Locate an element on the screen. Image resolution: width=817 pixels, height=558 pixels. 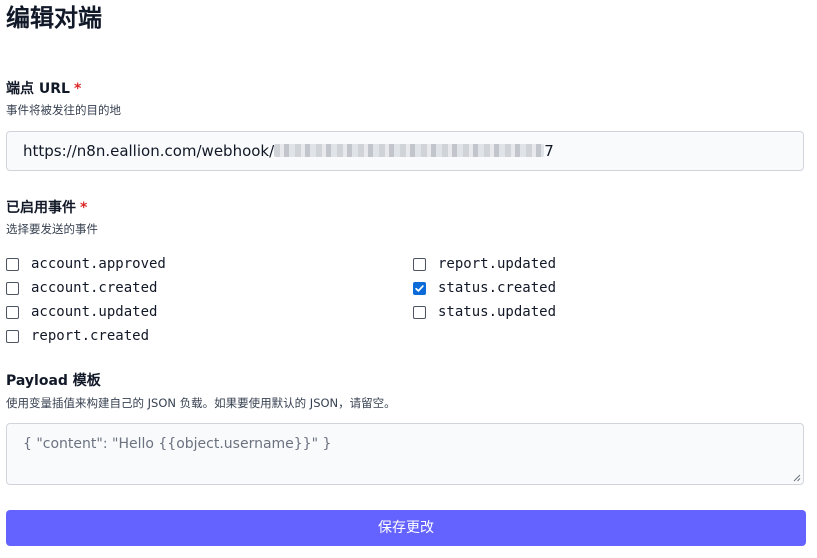
endpoint-url-input: https://n8n.eallion.com/webhook/7 is located at coordinates (405, 151).